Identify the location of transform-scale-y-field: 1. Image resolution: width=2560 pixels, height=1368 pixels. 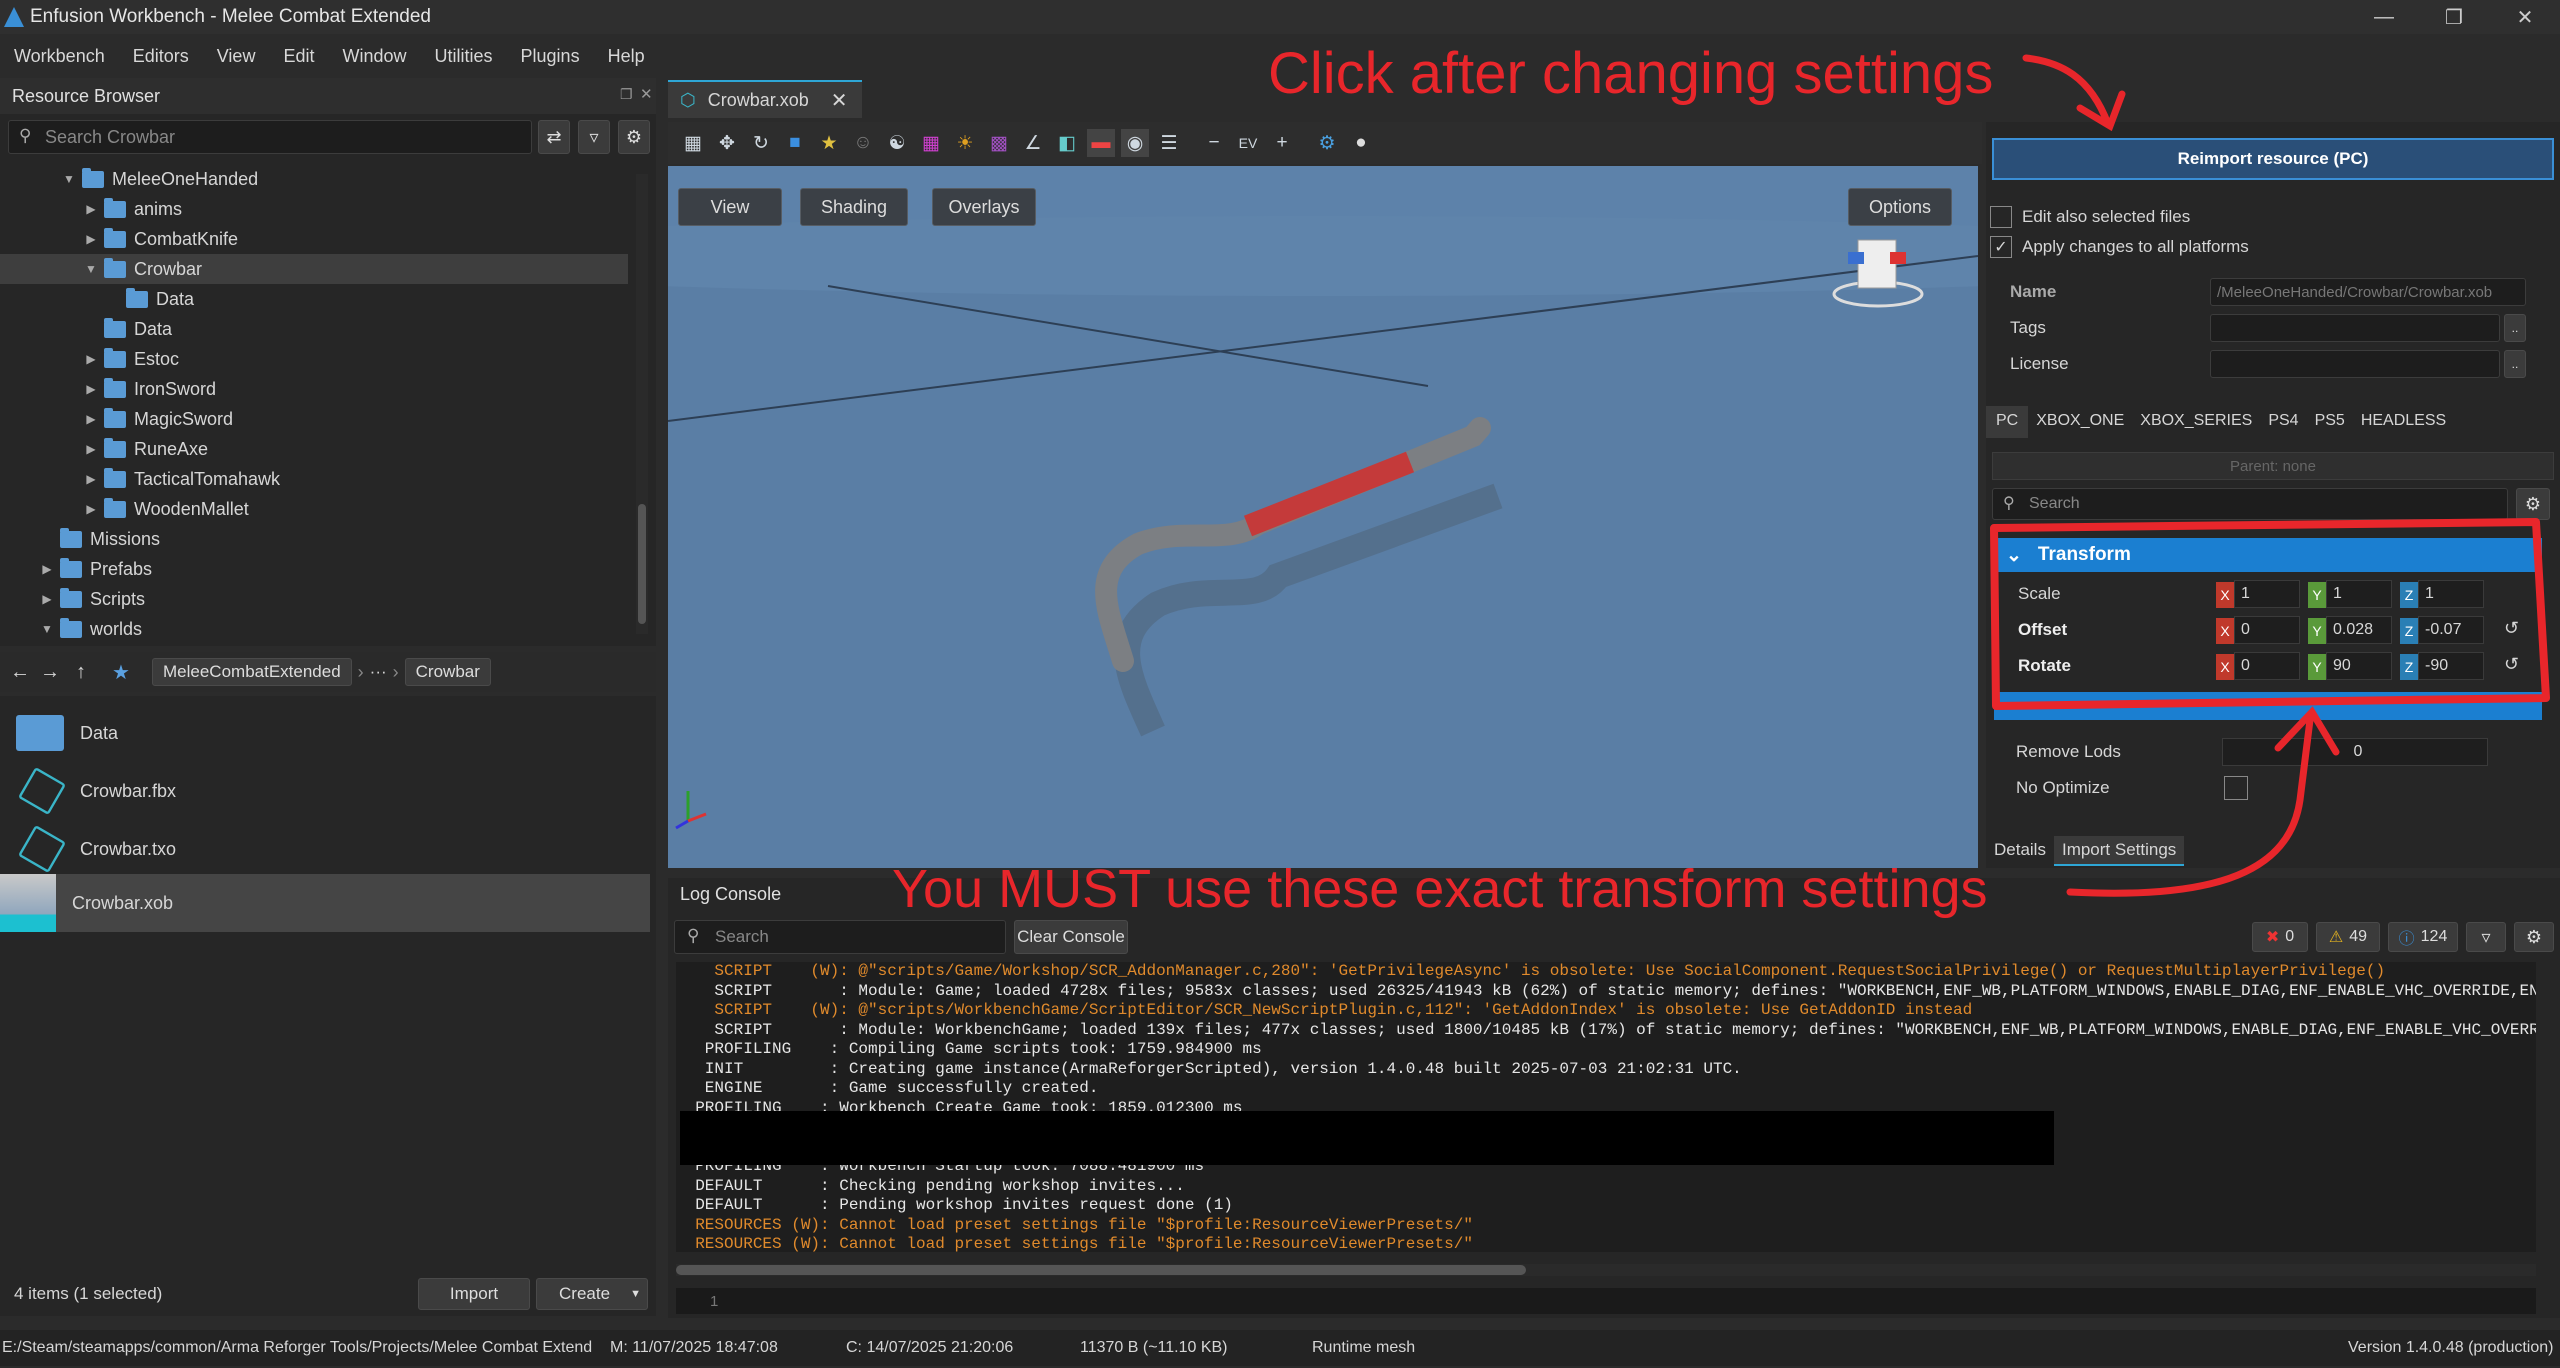
(2359, 594).